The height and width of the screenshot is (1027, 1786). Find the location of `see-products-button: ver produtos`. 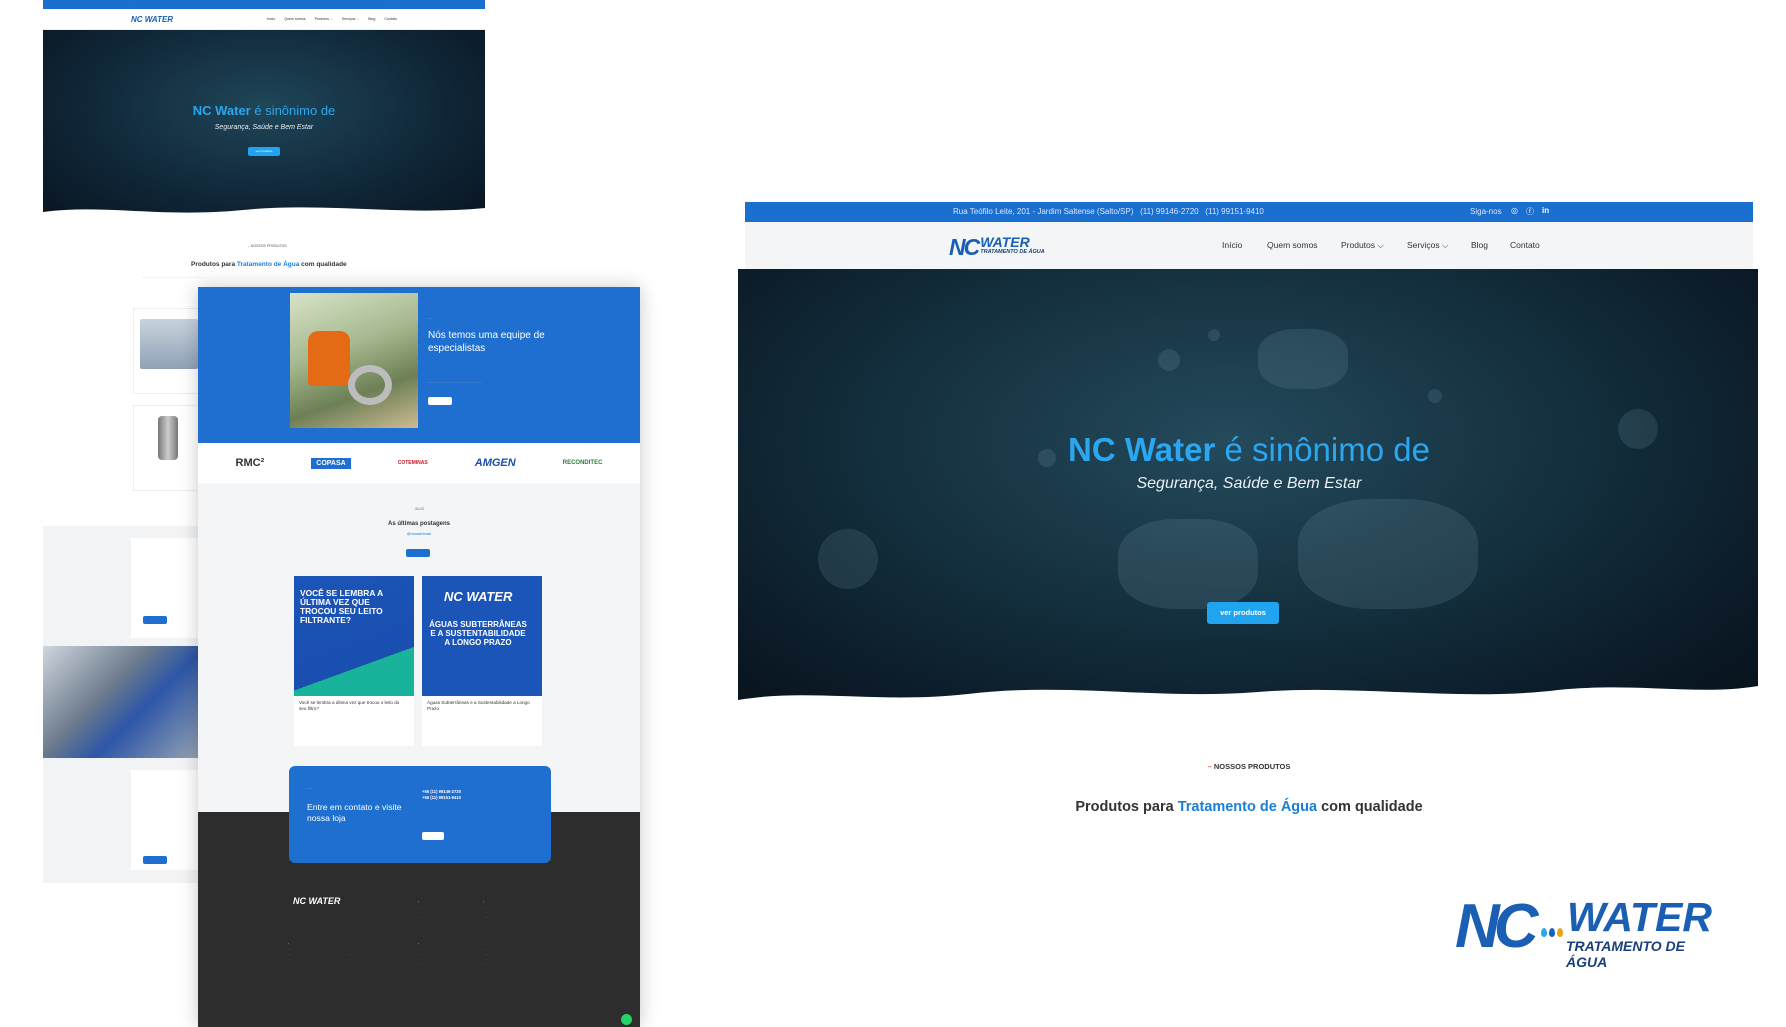

see-products-button: ver produtos is located at coordinates (1243, 613).